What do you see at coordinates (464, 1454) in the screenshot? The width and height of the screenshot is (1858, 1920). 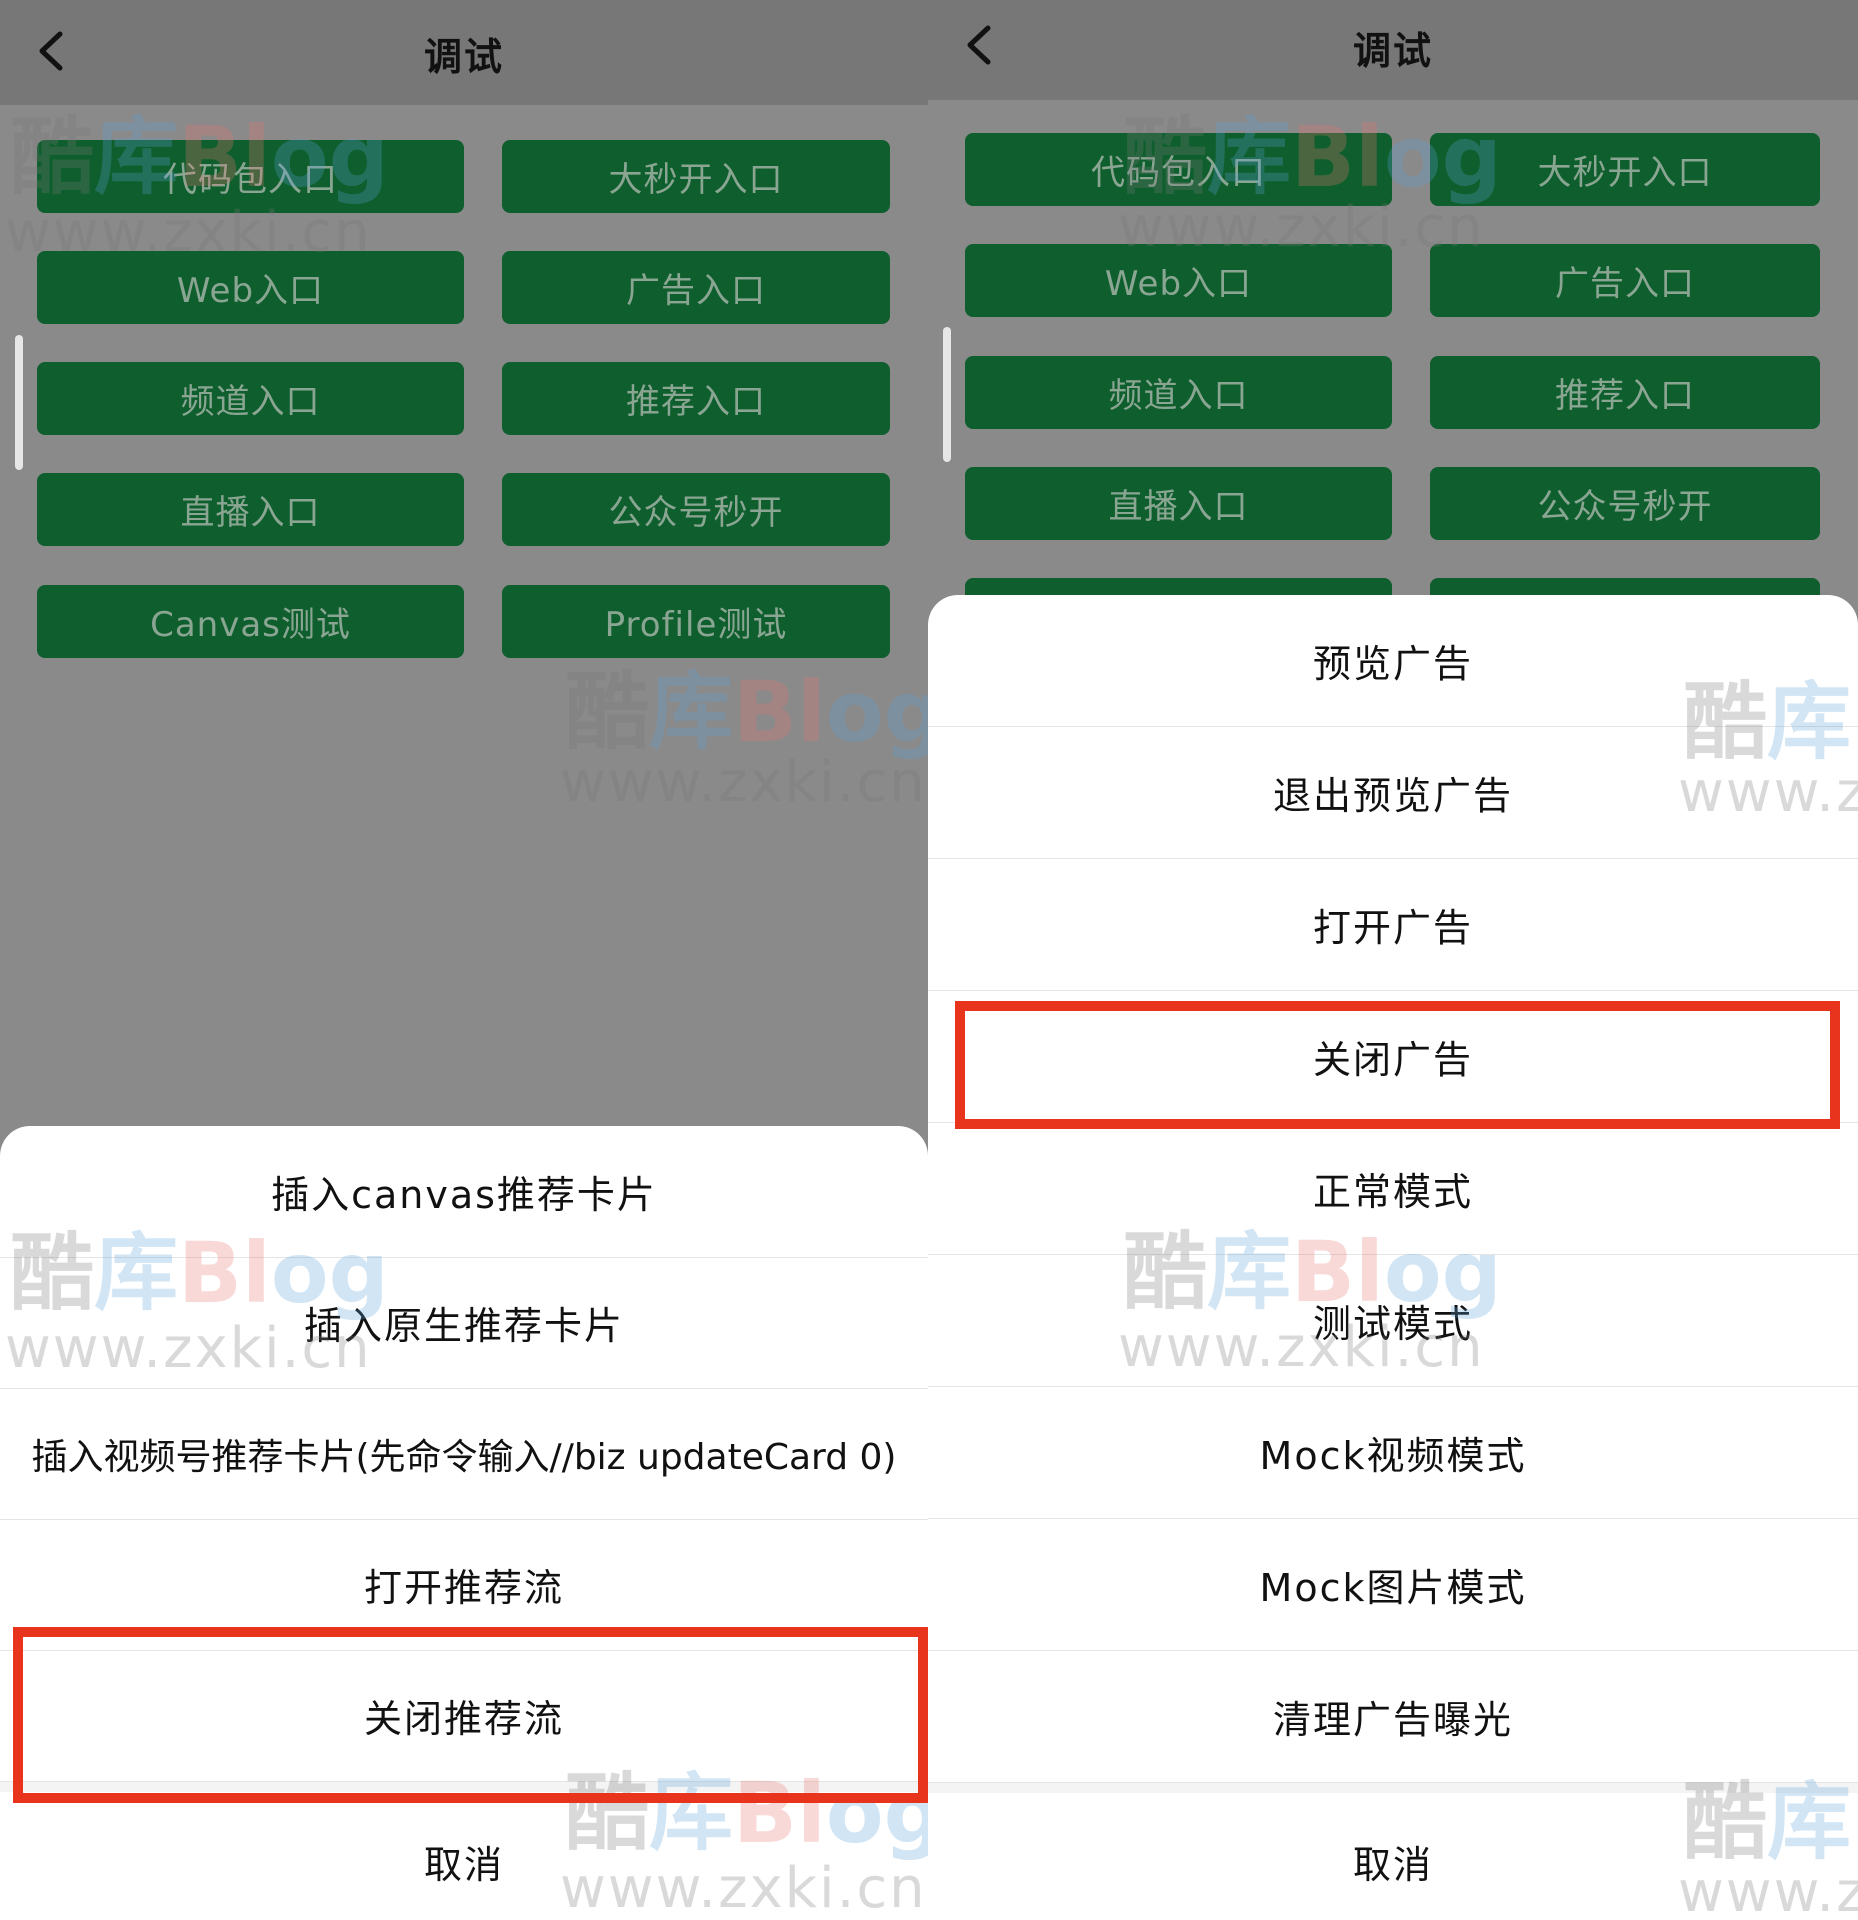 I see `sheet-item-insert-channels-card: 插入视频号推荐卡片(先命令输入//biz updateCard 0)` at bounding box center [464, 1454].